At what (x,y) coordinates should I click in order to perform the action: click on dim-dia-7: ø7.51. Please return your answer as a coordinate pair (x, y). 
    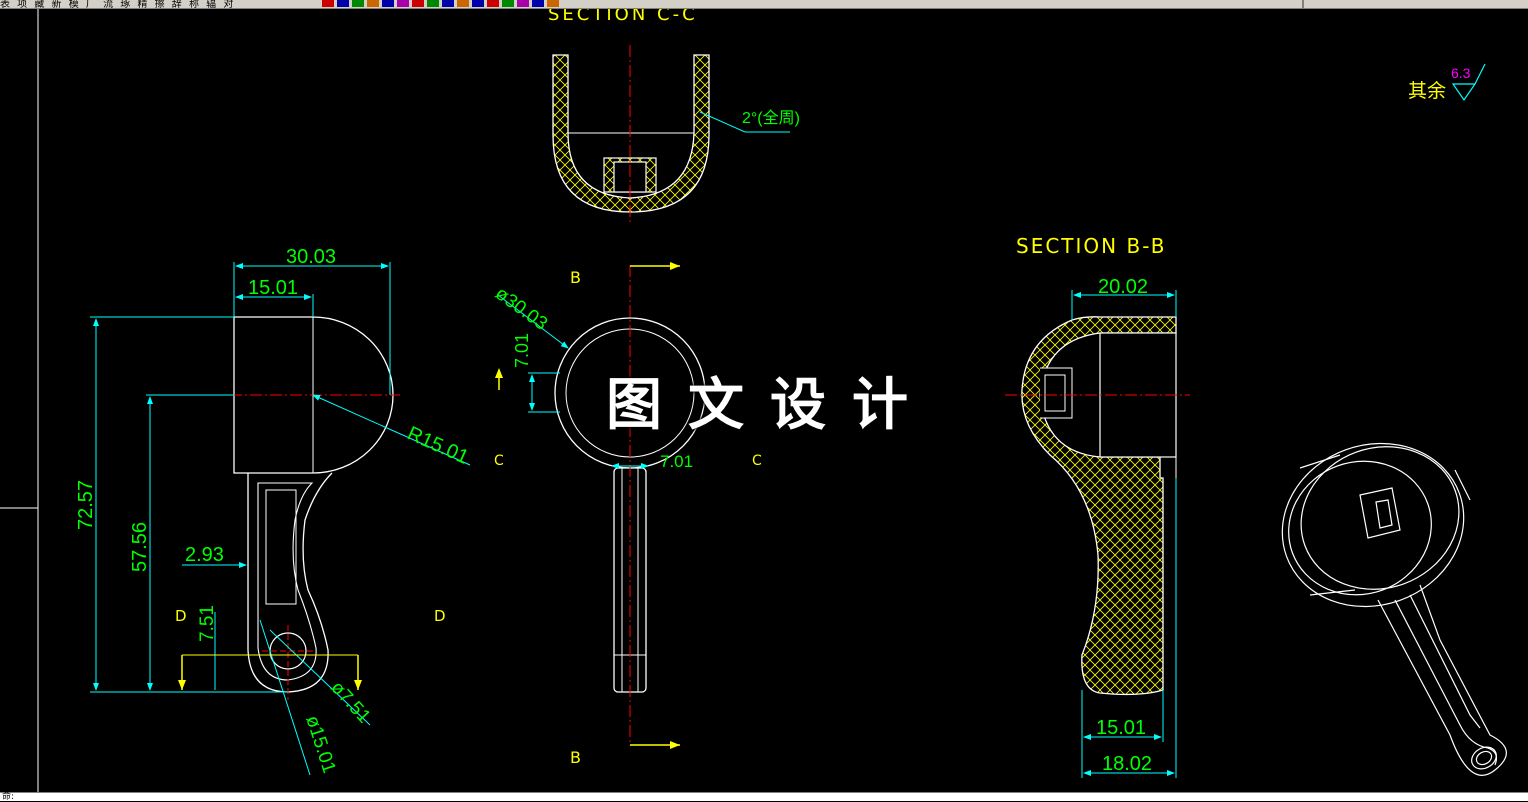
    Looking at the image, I should click on (350, 702).